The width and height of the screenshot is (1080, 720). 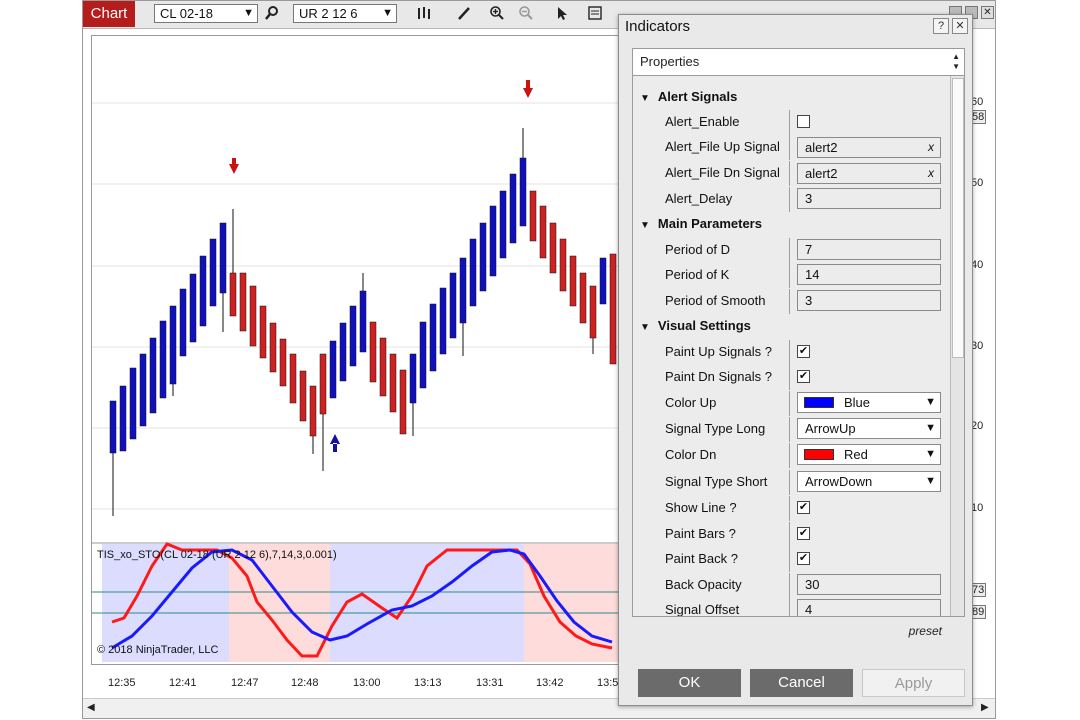 What do you see at coordinates (716, 481) in the screenshot?
I see `signal-type-short-label: Signal Type Short` at bounding box center [716, 481].